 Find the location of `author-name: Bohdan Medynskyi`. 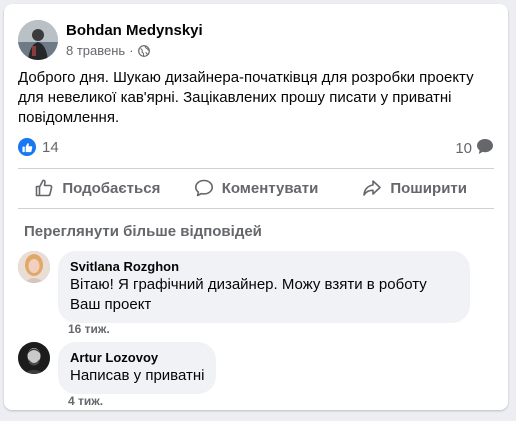

author-name: Bohdan Medynskyi is located at coordinates (134, 30).